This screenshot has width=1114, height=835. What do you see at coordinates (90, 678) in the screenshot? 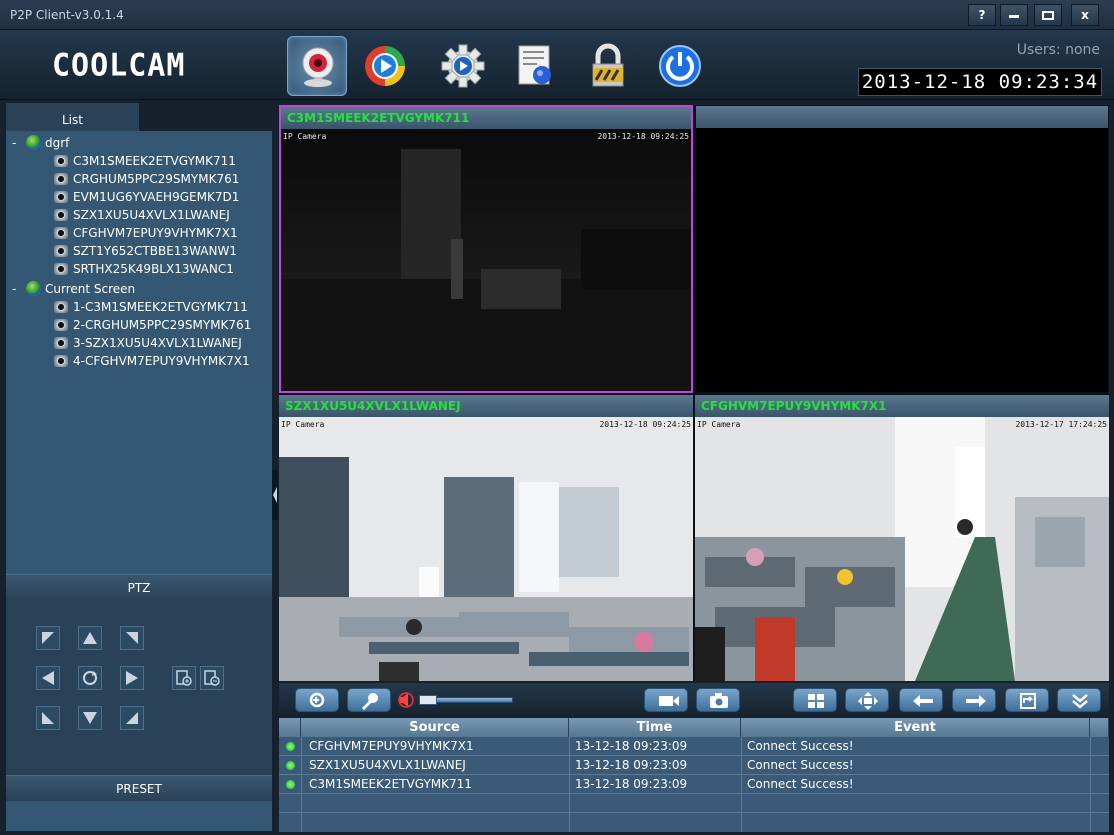
I see `ptz-auto-rotate-button` at bounding box center [90, 678].